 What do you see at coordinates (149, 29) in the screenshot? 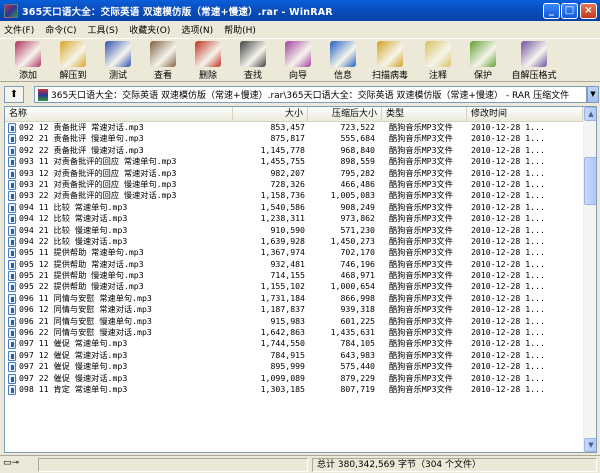
I see `menu-favorites: 收藏夹(O)` at bounding box center [149, 29].